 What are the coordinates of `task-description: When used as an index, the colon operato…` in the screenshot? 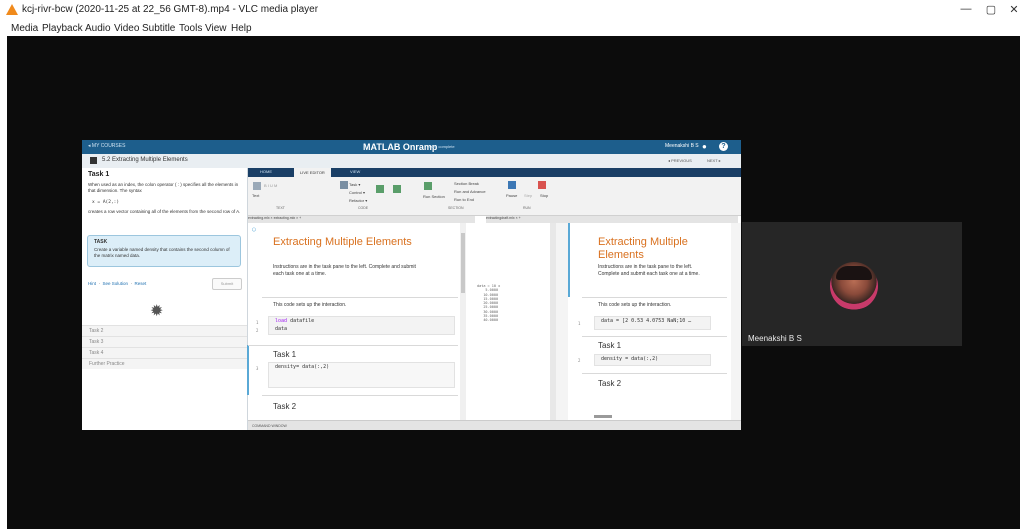 It's located at (163, 187).